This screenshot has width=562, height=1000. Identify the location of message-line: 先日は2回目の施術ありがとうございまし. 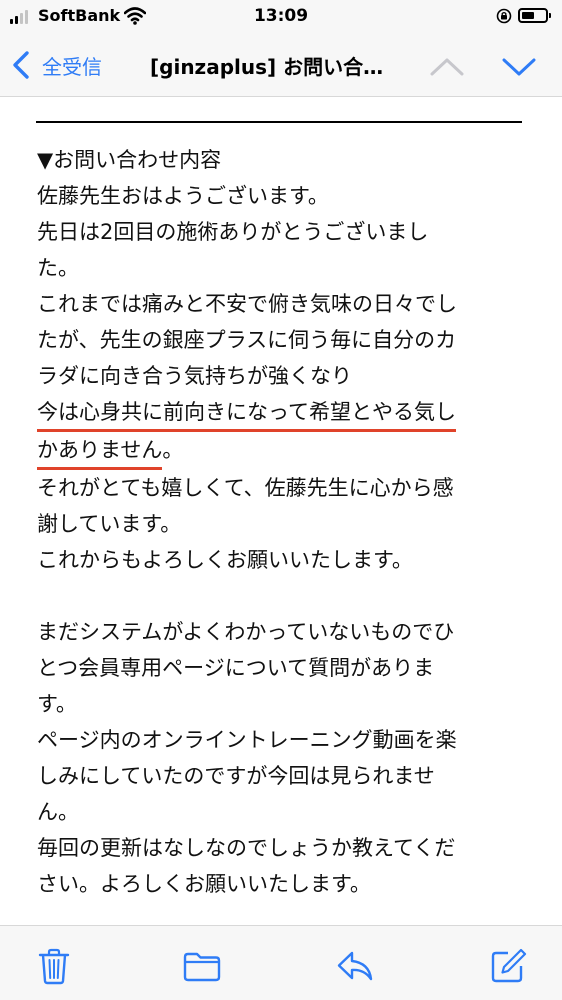
(233, 232).